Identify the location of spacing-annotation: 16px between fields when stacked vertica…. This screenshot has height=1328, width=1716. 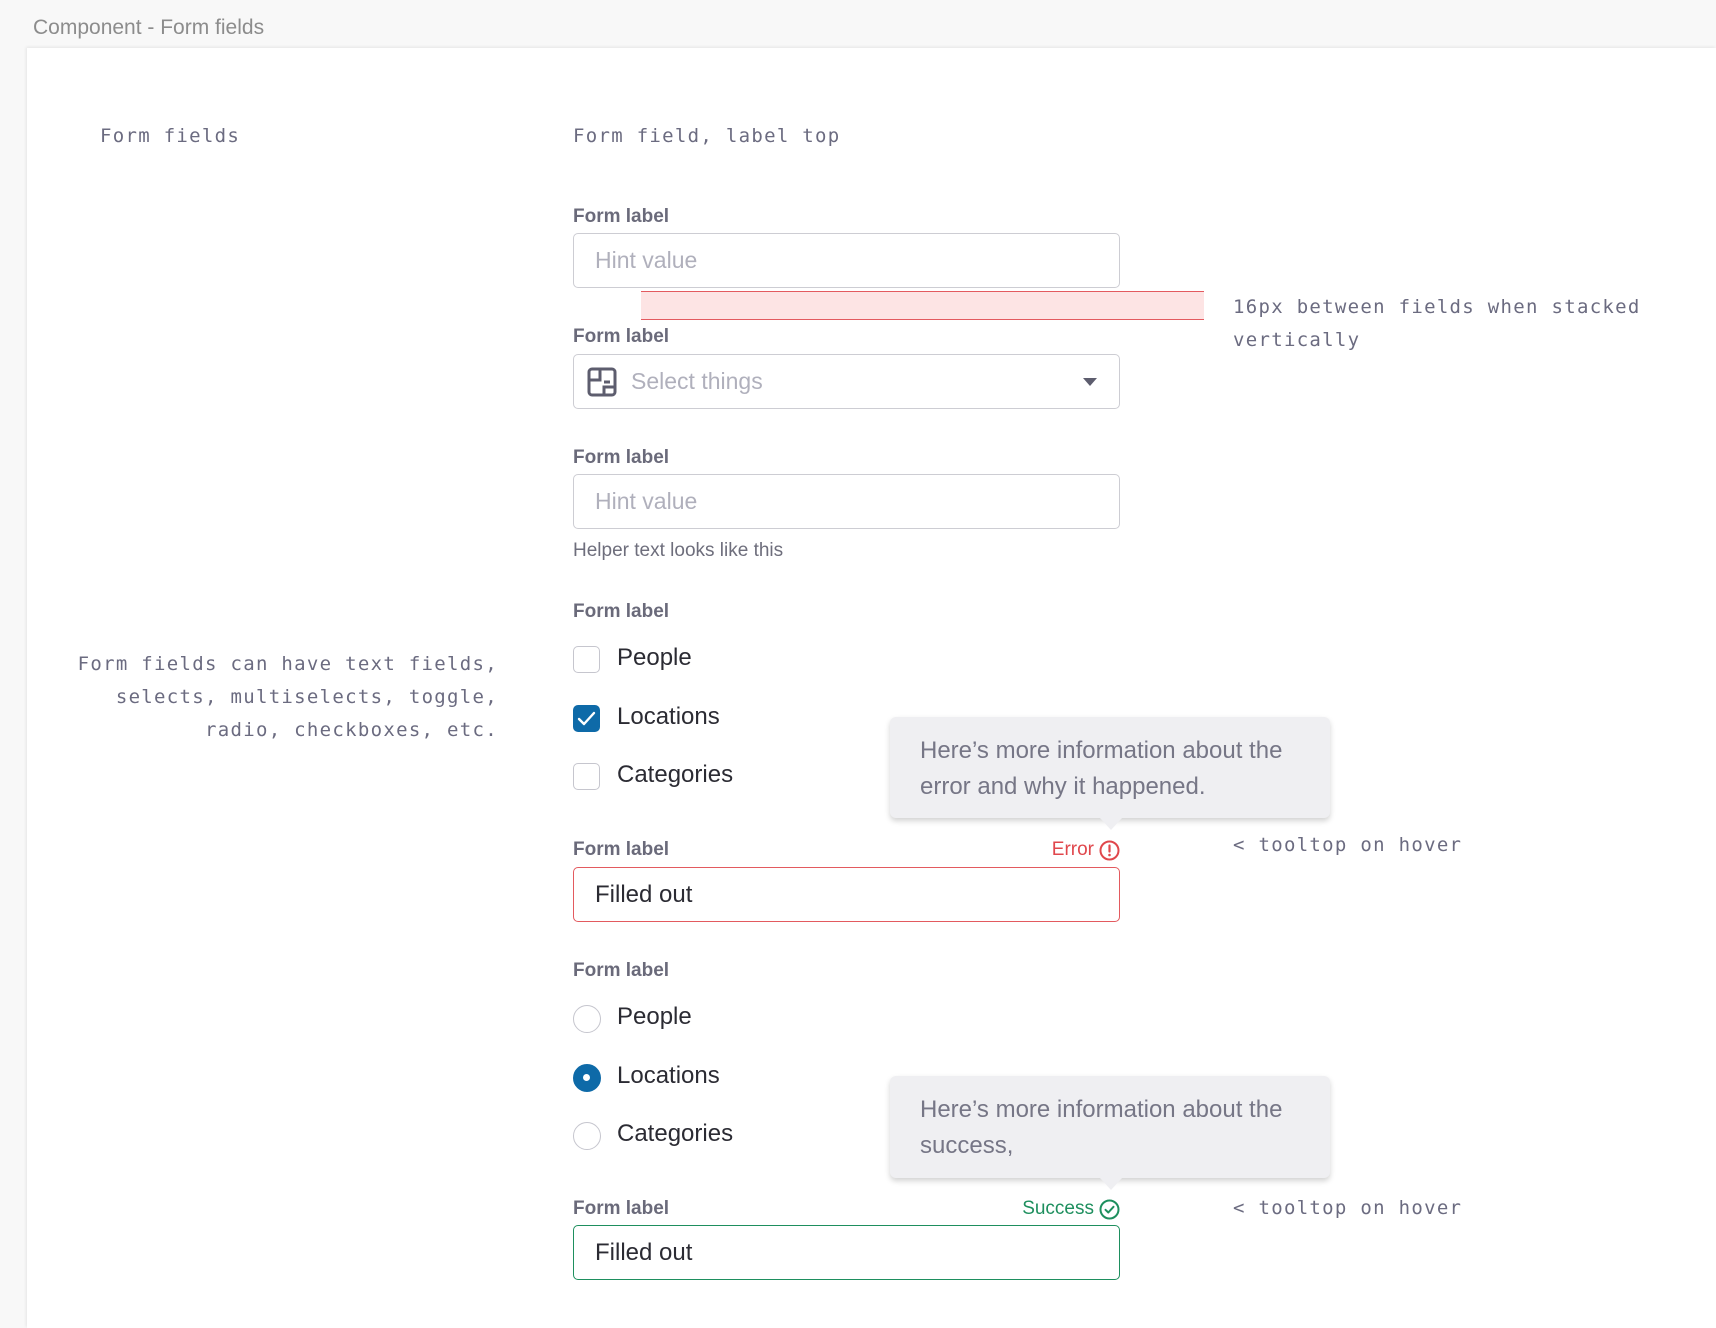
(1437, 323).